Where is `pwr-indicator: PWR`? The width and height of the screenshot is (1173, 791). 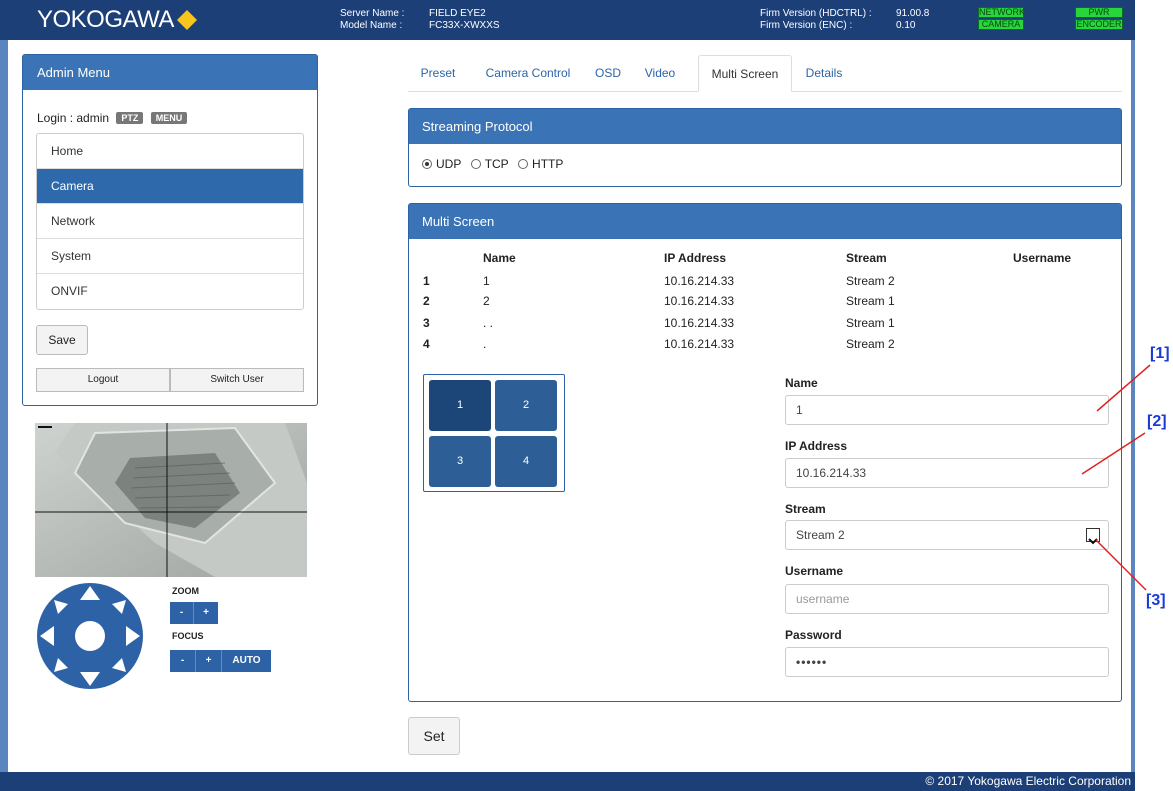 pwr-indicator: PWR is located at coordinates (1099, 12).